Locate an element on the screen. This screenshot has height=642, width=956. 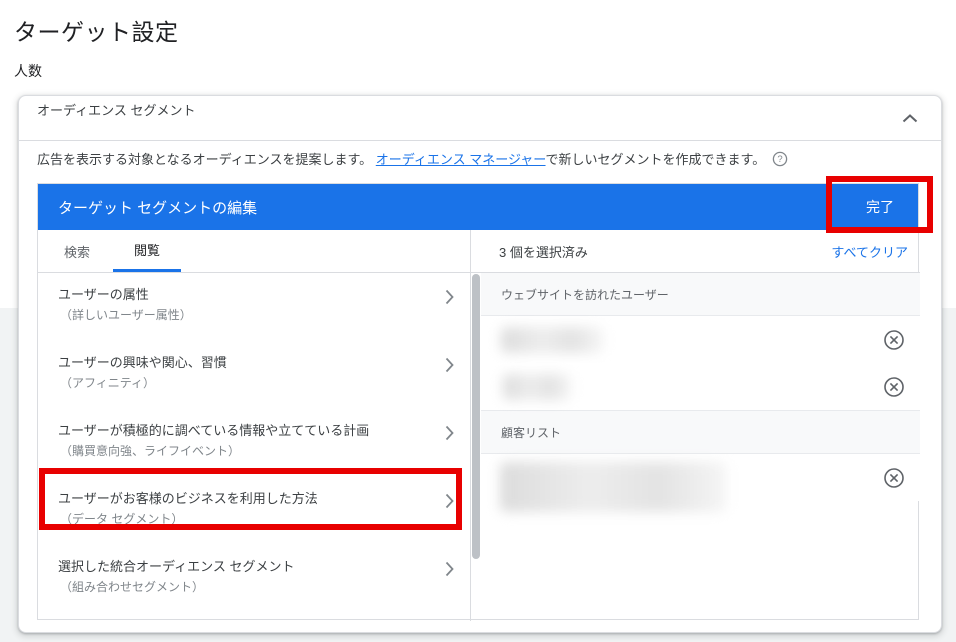
tabs-row: 検索 閲覧 is located at coordinates (254, 251).